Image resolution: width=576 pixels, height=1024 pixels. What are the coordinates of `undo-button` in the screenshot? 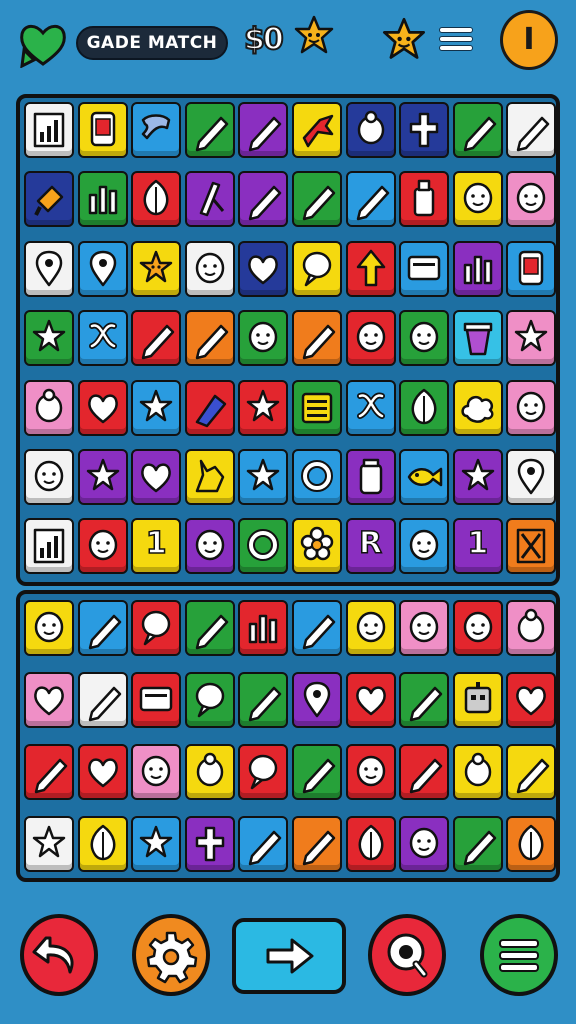 It's located at (59, 955).